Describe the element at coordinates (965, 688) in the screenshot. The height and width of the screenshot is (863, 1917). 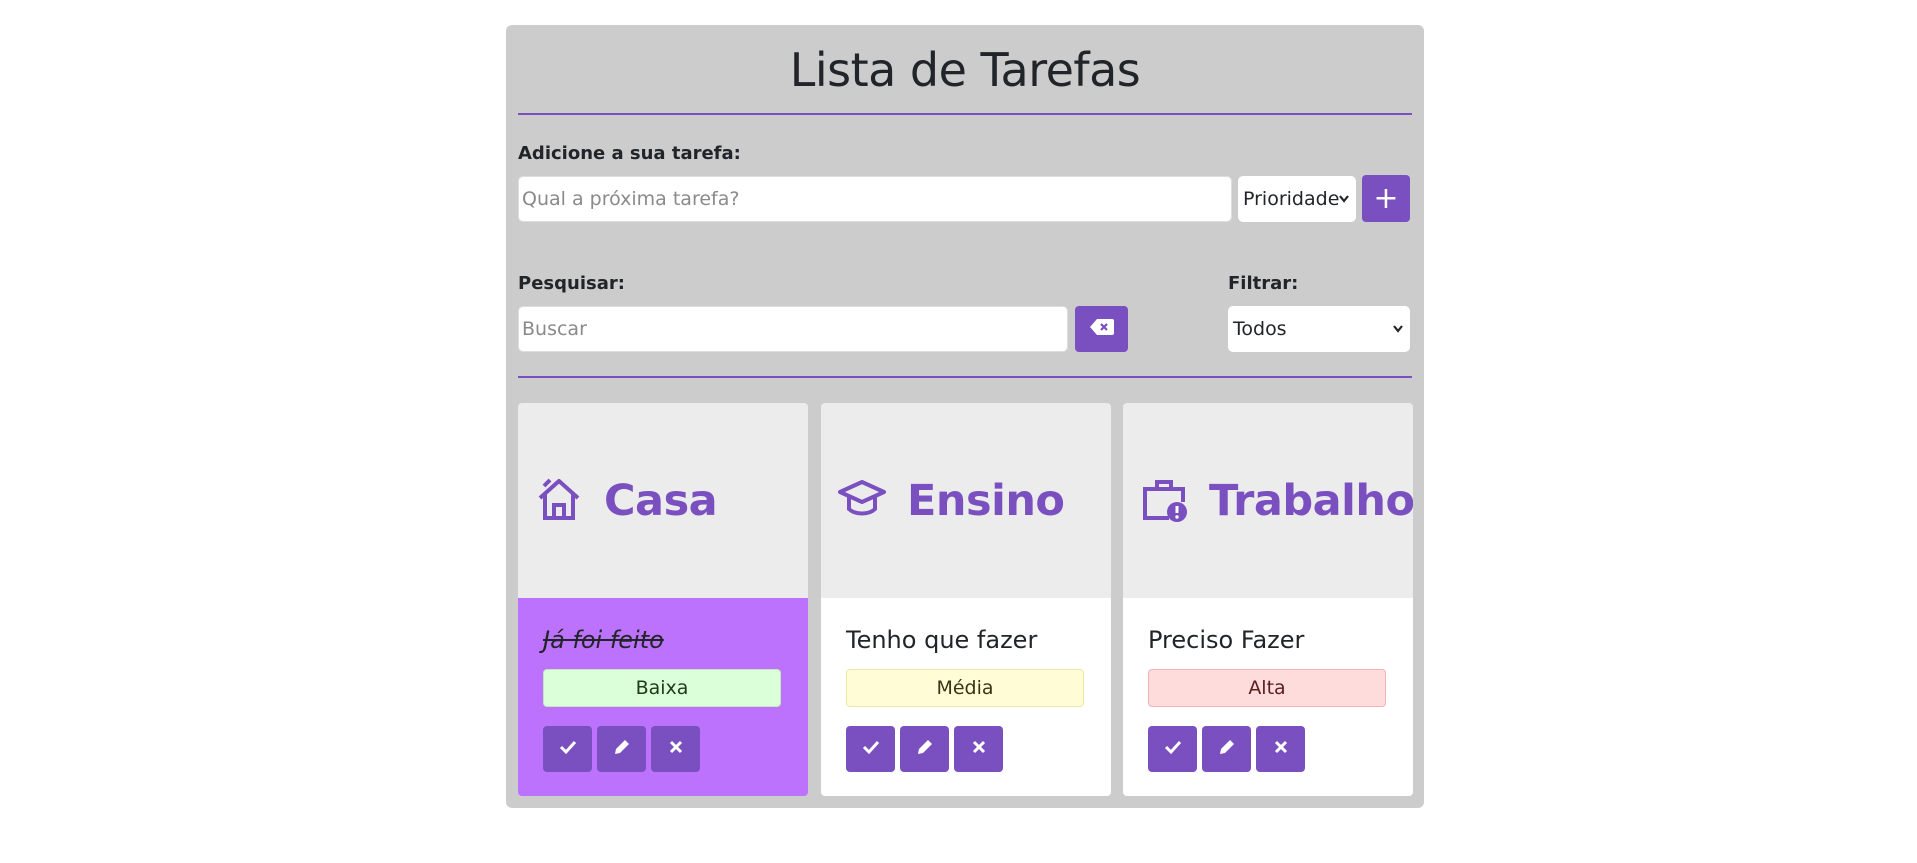
I see `priority-badge: Média` at that location.